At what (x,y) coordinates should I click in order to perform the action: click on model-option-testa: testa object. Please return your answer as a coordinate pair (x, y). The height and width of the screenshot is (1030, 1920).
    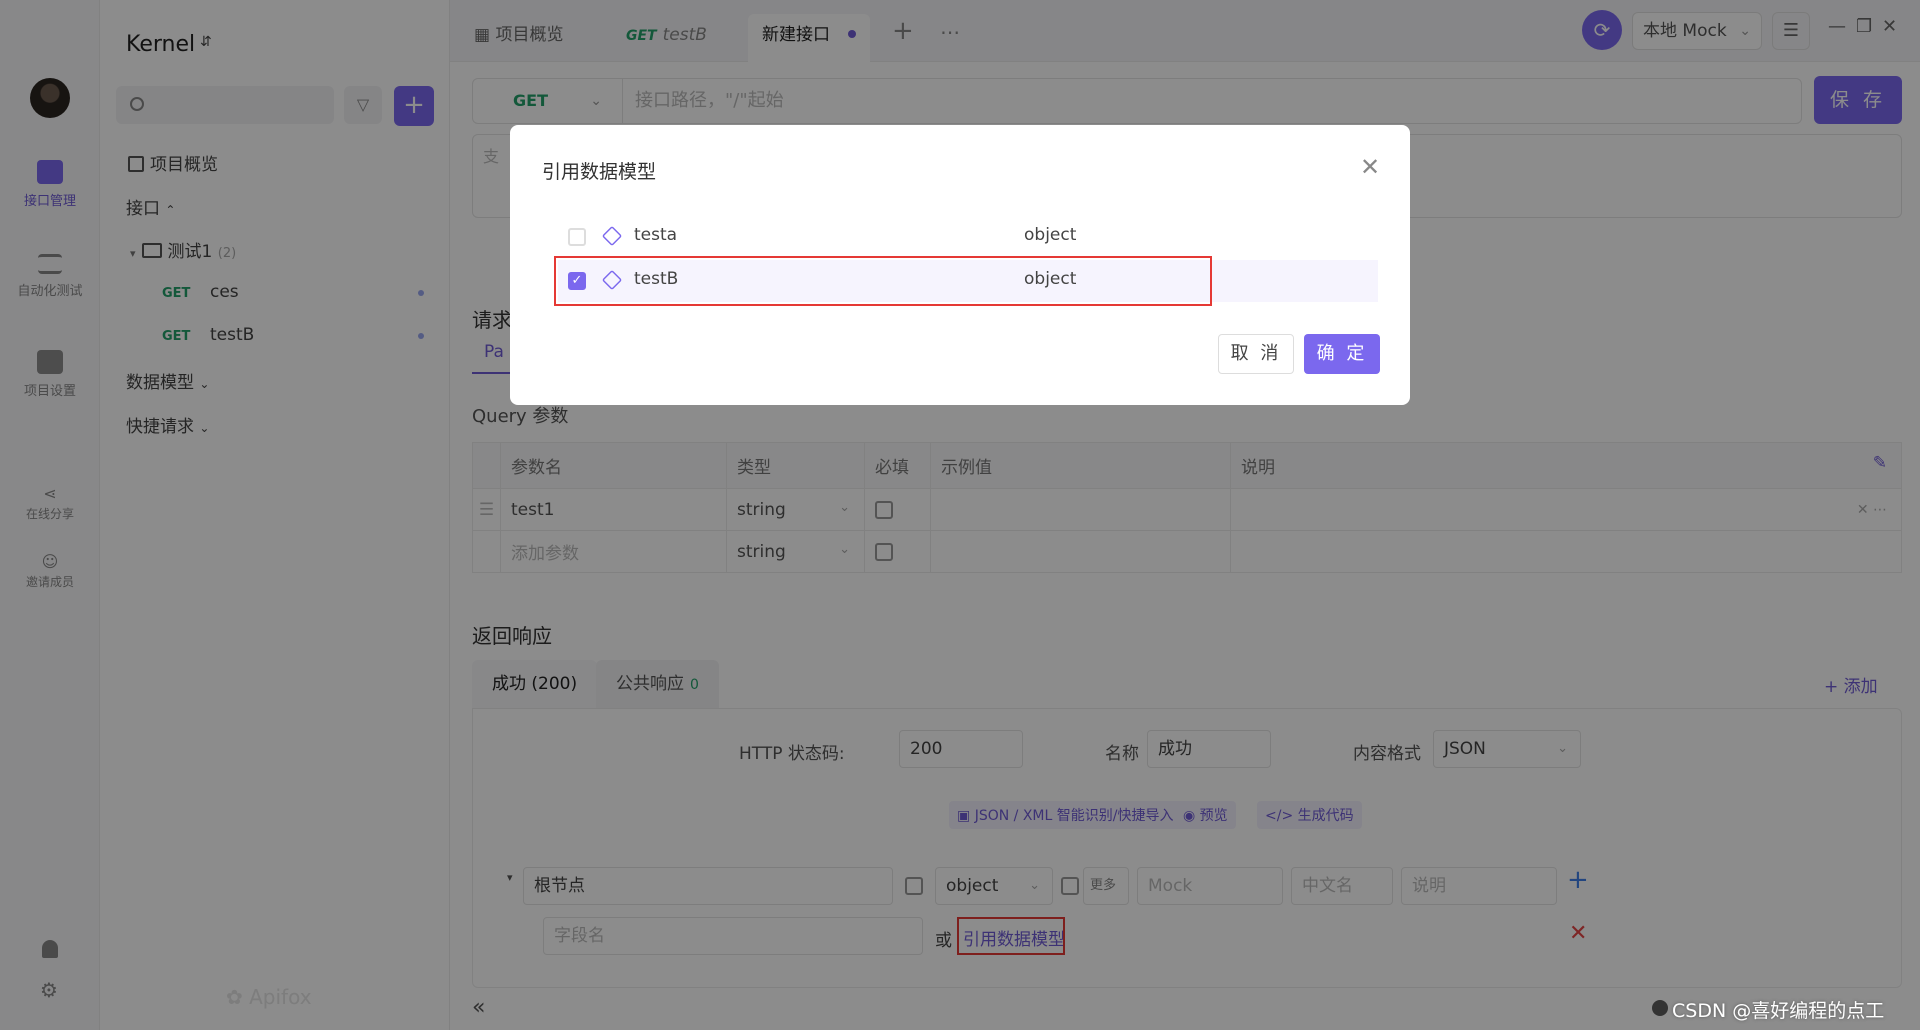
    Looking at the image, I should click on (968, 237).